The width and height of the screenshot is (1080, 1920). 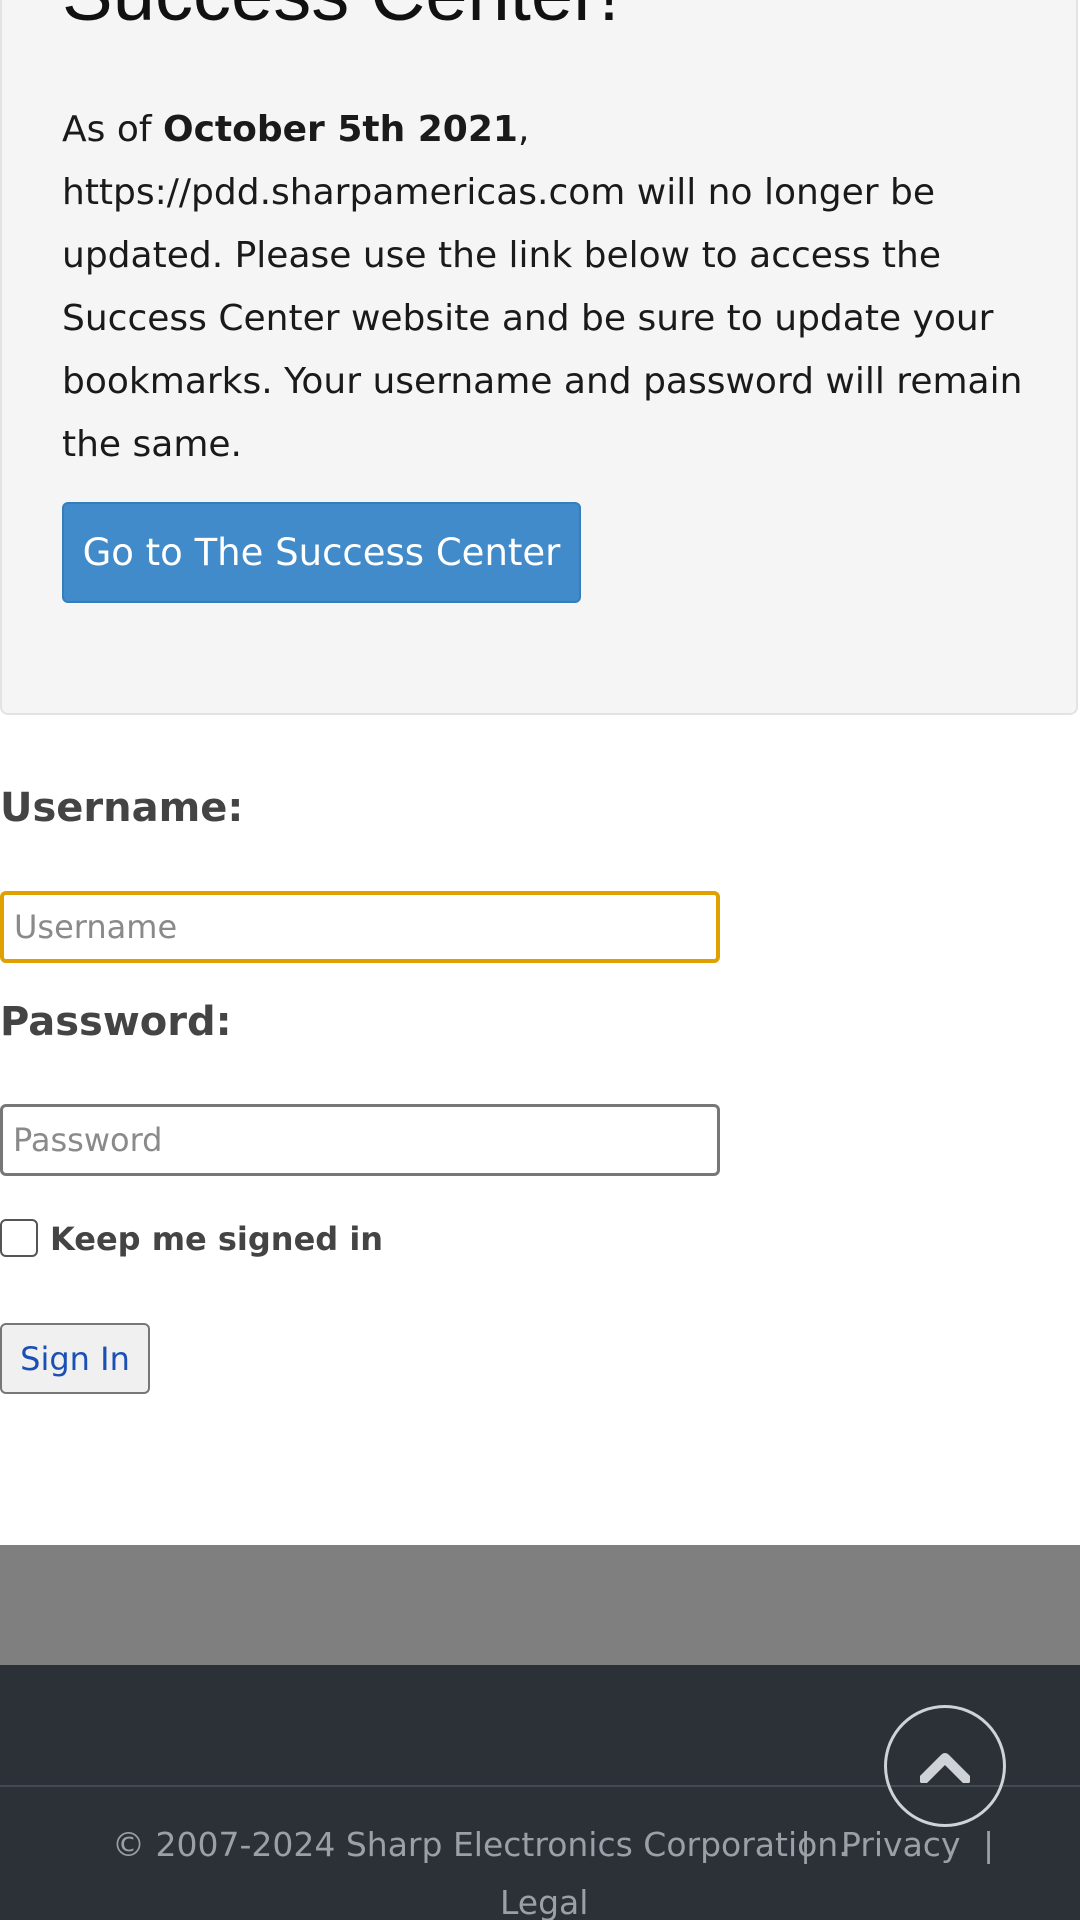 What do you see at coordinates (340, 129) in the screenshot?
I see `notice-date: October 5th 2021` at bounding box center [340, 129].